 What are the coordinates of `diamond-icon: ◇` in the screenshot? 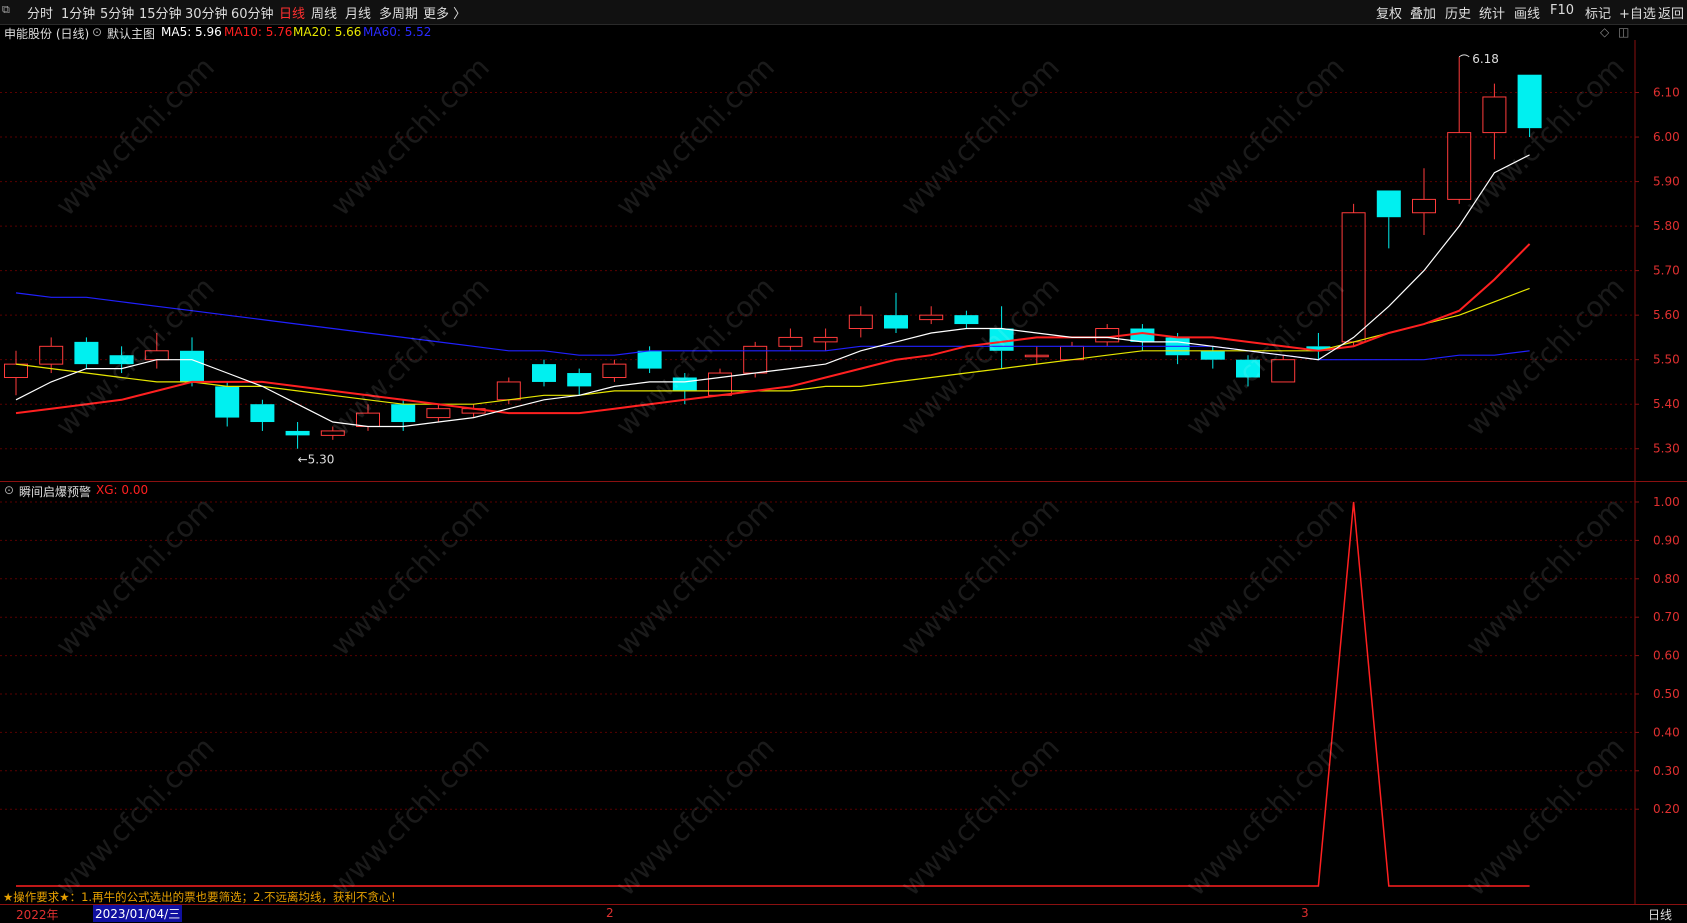 It's located at (1604, 32).